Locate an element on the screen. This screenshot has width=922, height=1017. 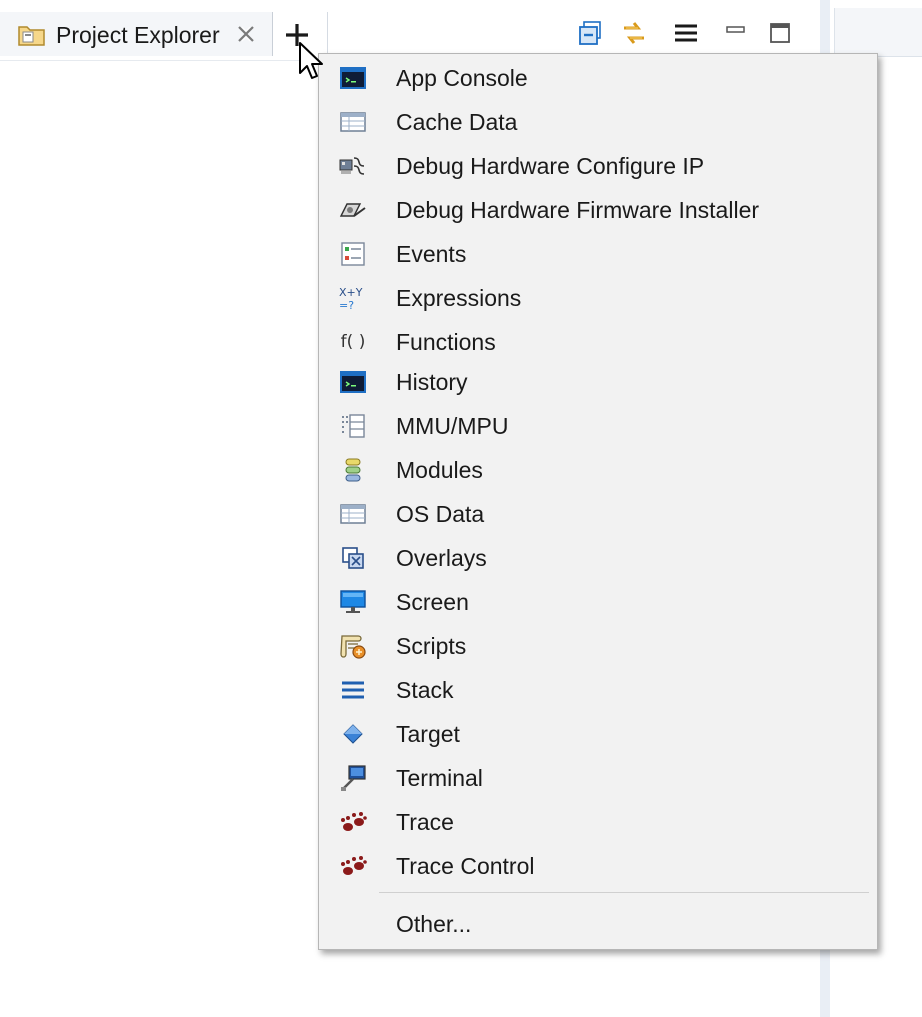
menu-item-events: Events is located at coordinates (598, 254).